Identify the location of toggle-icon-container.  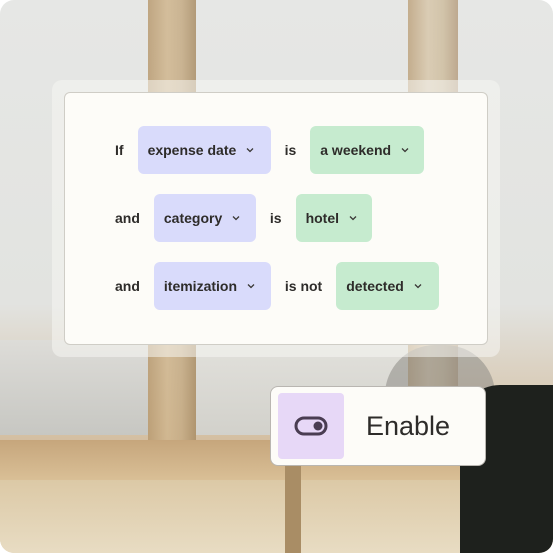
(311, 426).